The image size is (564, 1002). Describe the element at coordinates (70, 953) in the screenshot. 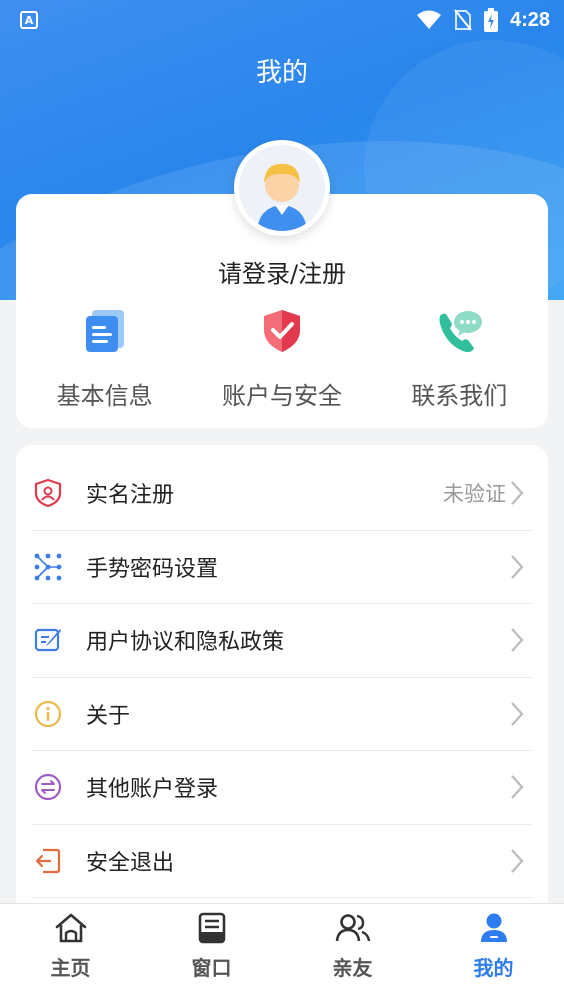

I see `tab-home: 主页` at that location.